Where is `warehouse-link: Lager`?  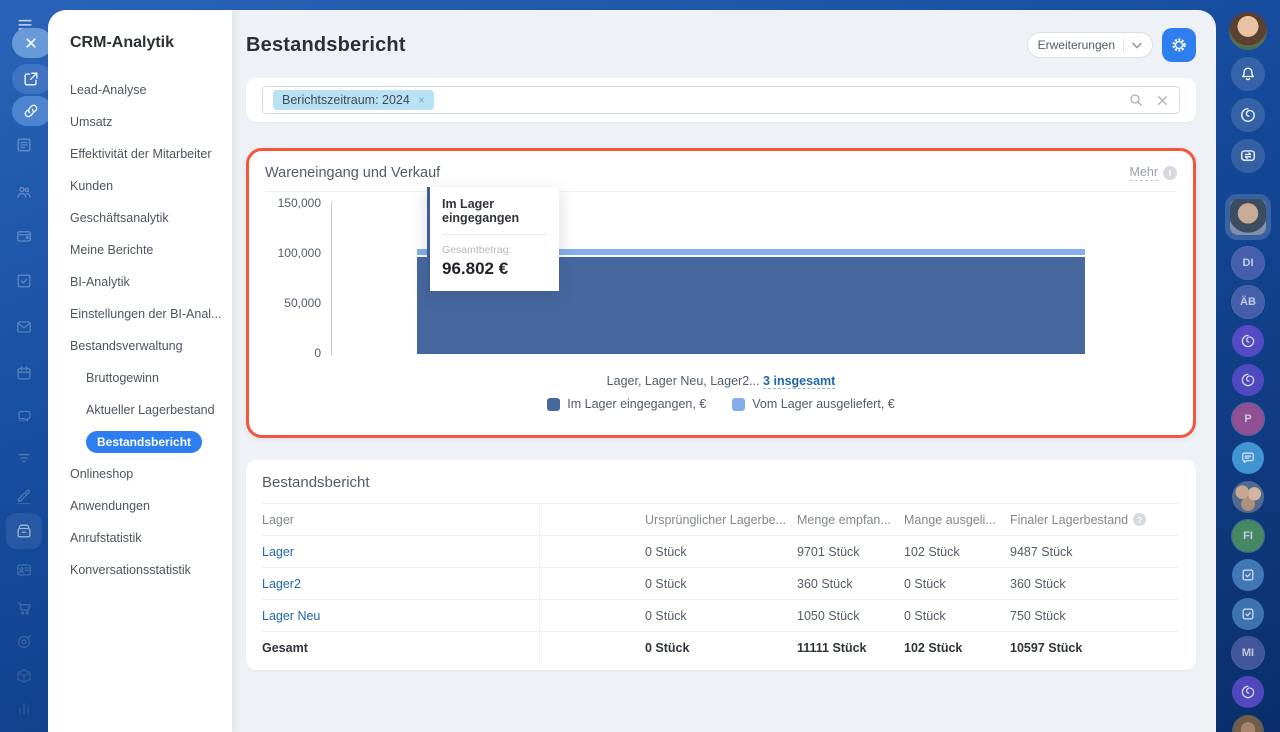
warehouse-link: Lager is located at coordinates (278, 552).